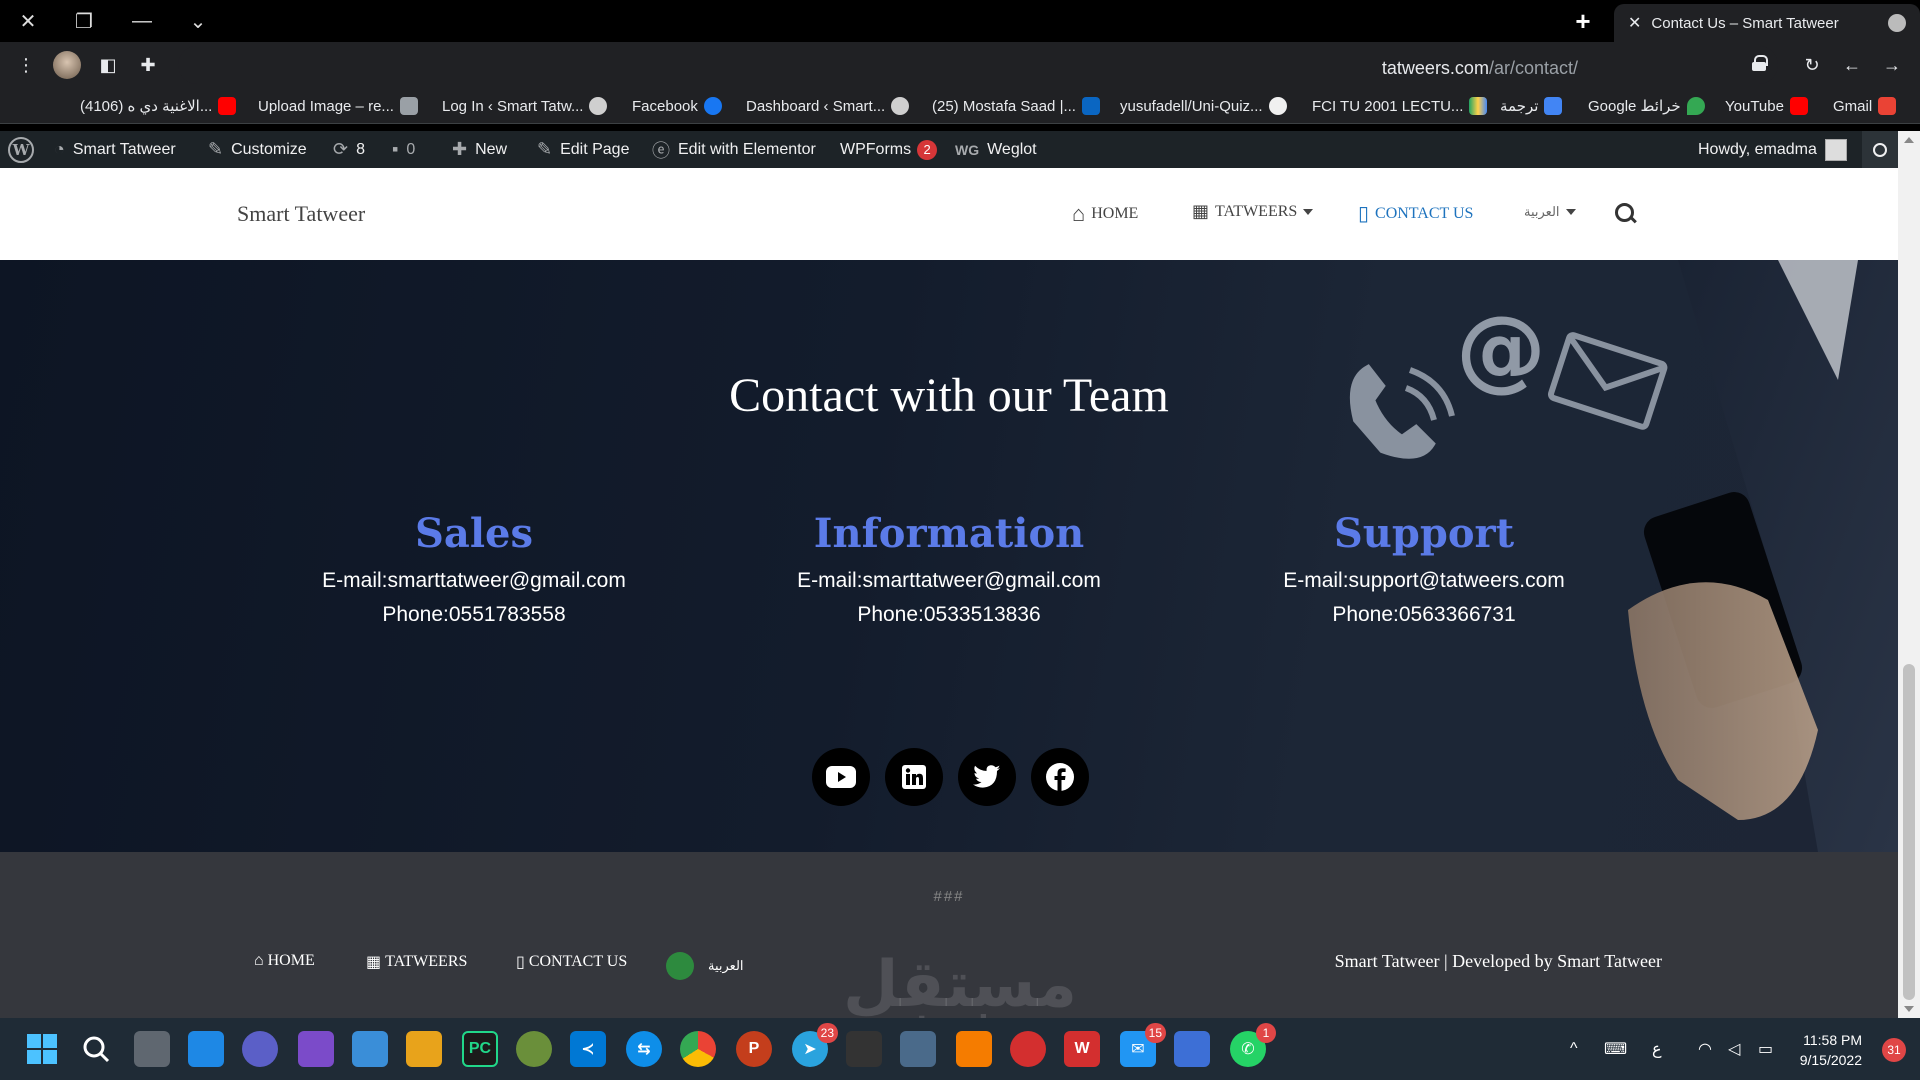  I want to click on url-text: tatweers.com/ar/contact/, so click(1480, 68).